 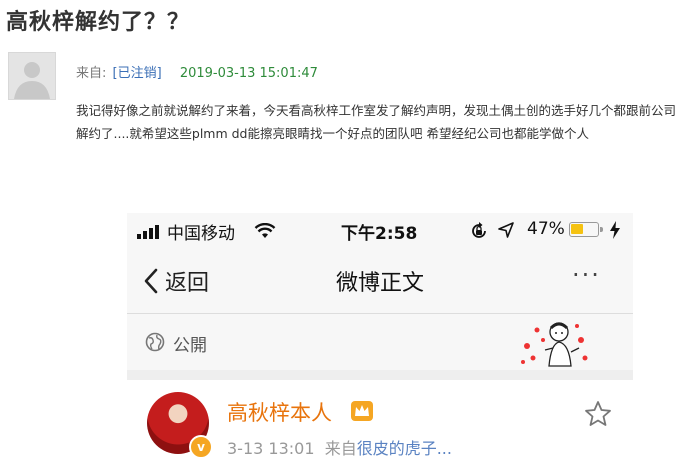 I want to click on page-title: 高秋梓解约了？？, so click(x=98, y=22).